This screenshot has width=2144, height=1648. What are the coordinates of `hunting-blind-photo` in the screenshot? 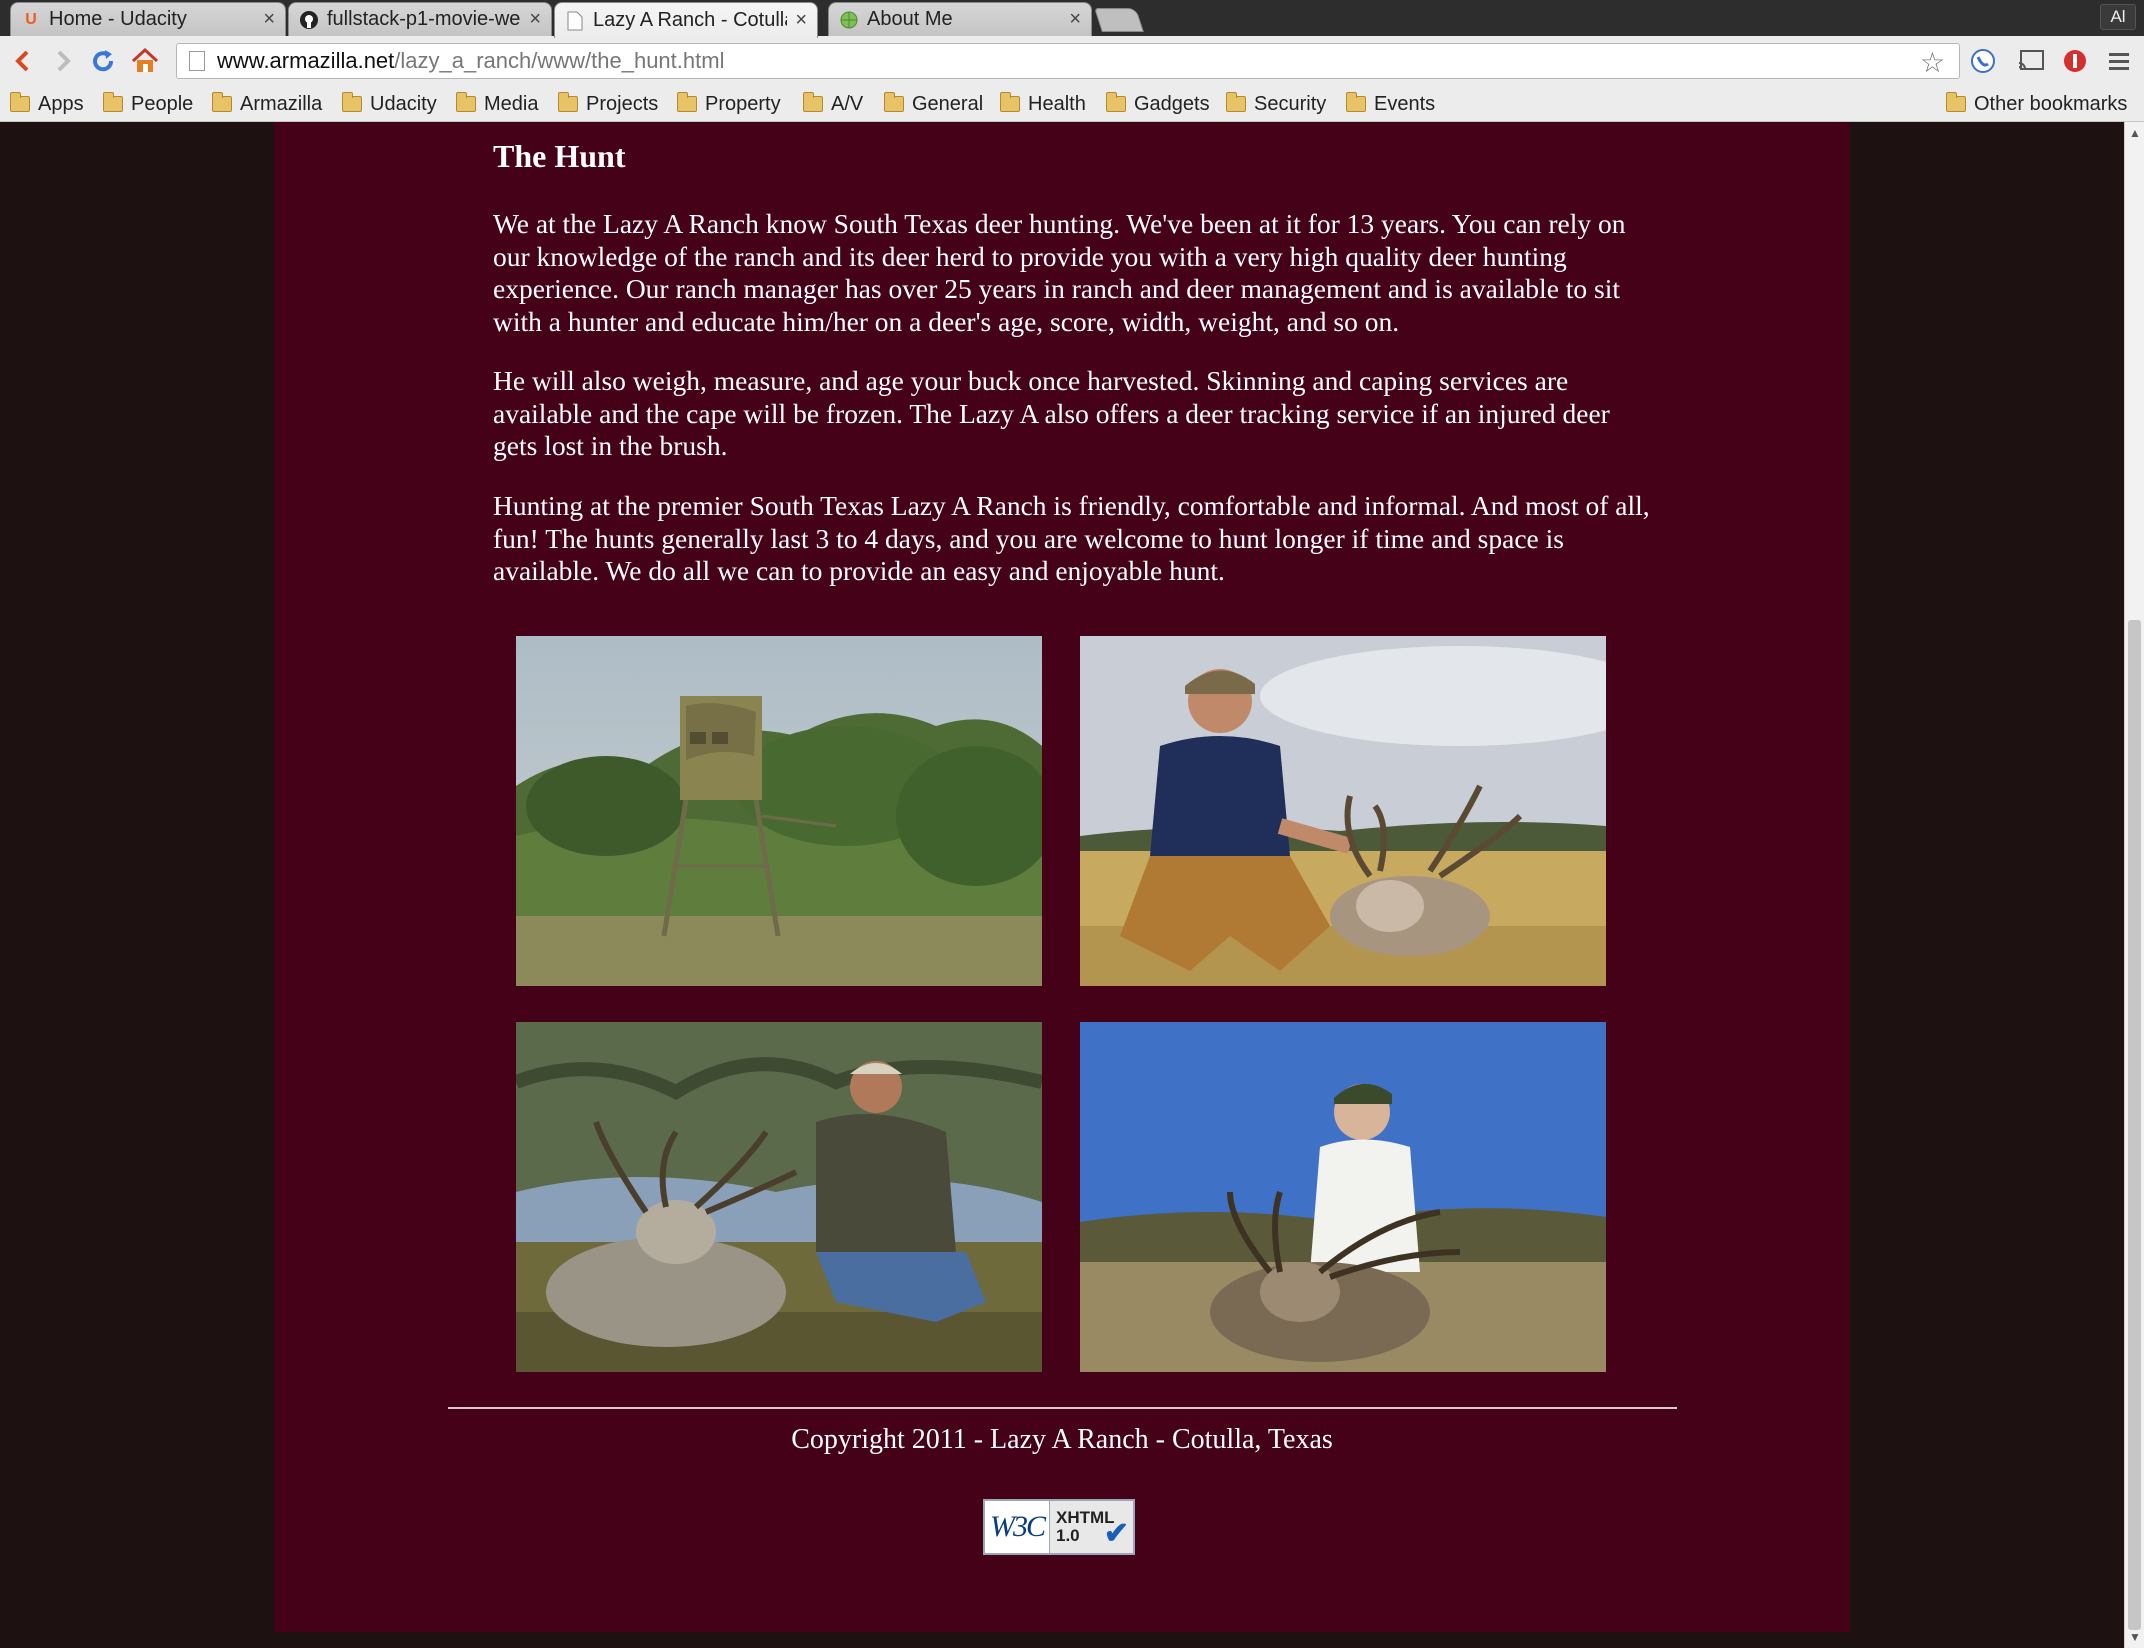 It's located at (779, 811).